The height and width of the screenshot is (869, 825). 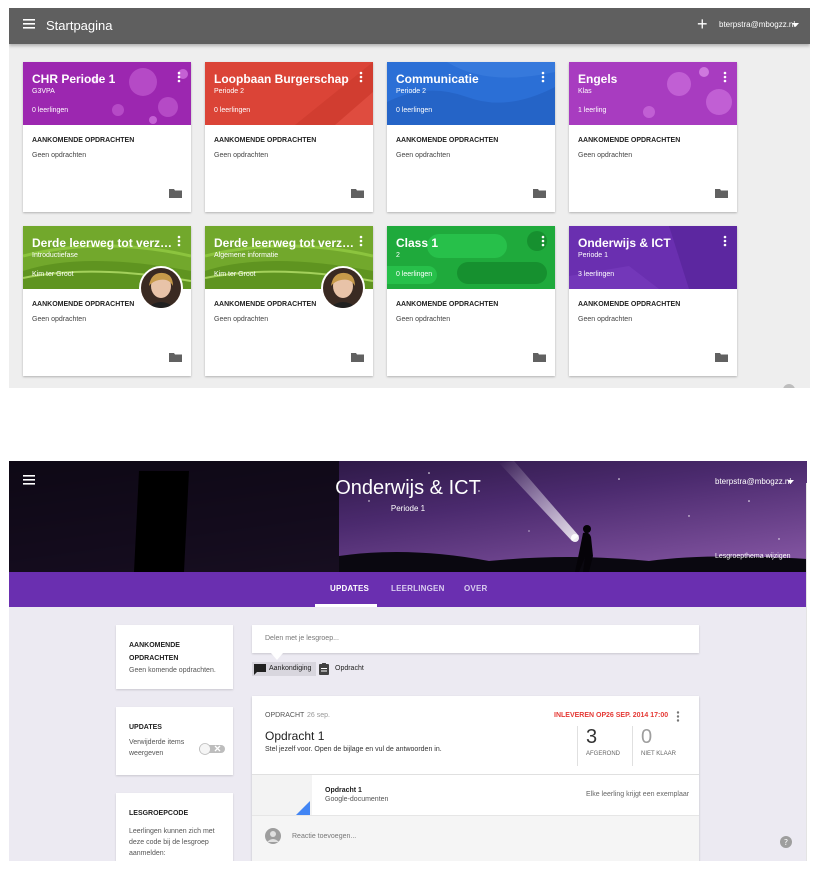 I want to click on tab-leerlingen: LEERLINGEN, so click(x=418, y=588).